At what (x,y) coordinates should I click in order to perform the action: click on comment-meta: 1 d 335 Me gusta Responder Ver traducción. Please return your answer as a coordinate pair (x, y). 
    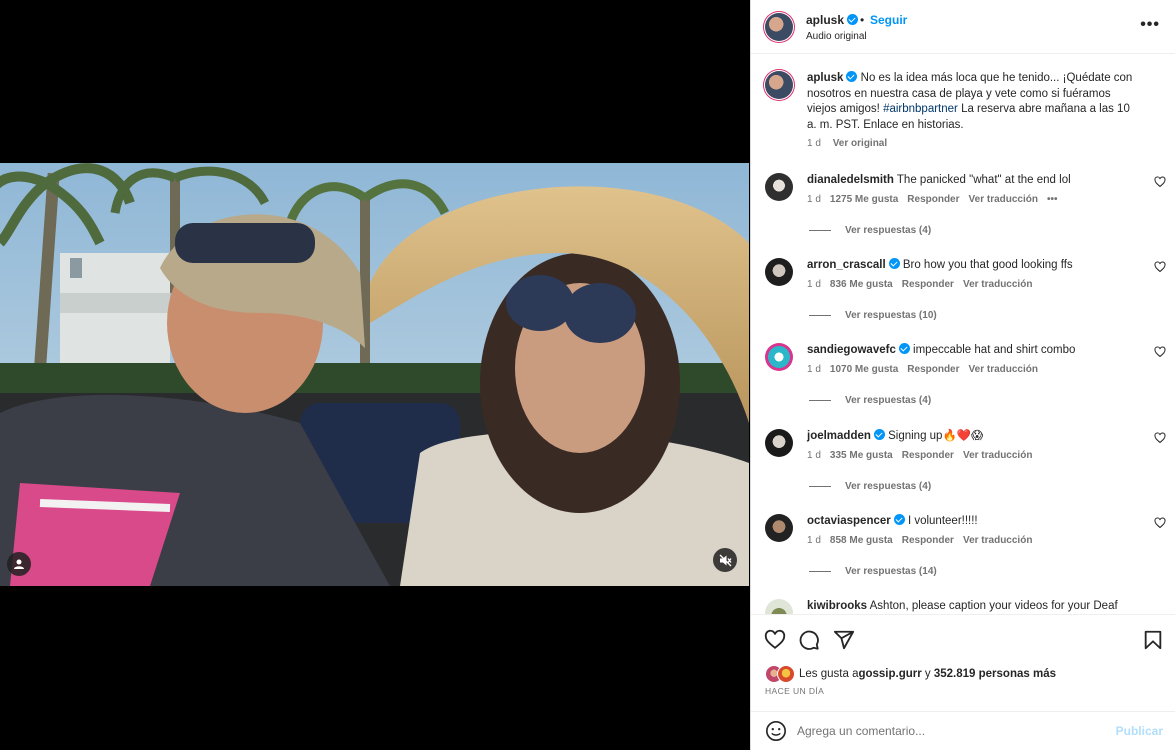
    Looking at the image, I should click on (924, 455).